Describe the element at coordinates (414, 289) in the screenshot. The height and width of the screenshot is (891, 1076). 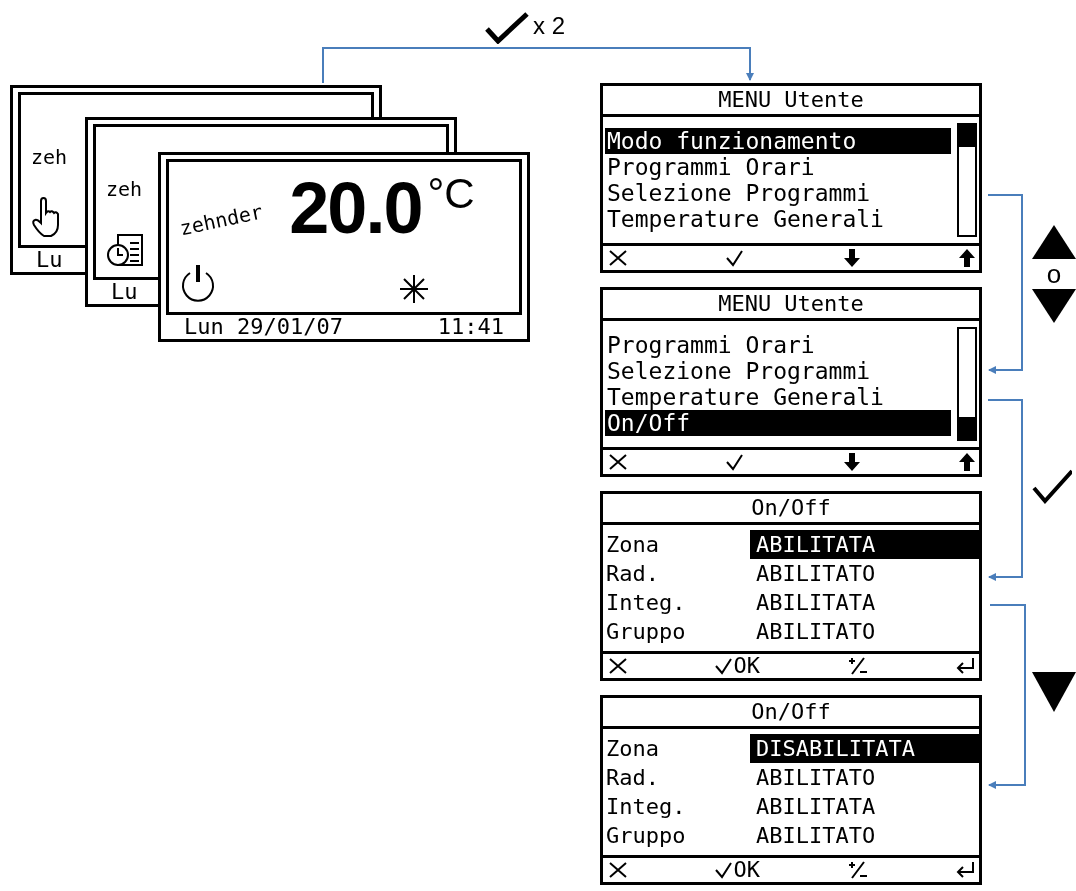
I see `snowflake-icon` at that location.